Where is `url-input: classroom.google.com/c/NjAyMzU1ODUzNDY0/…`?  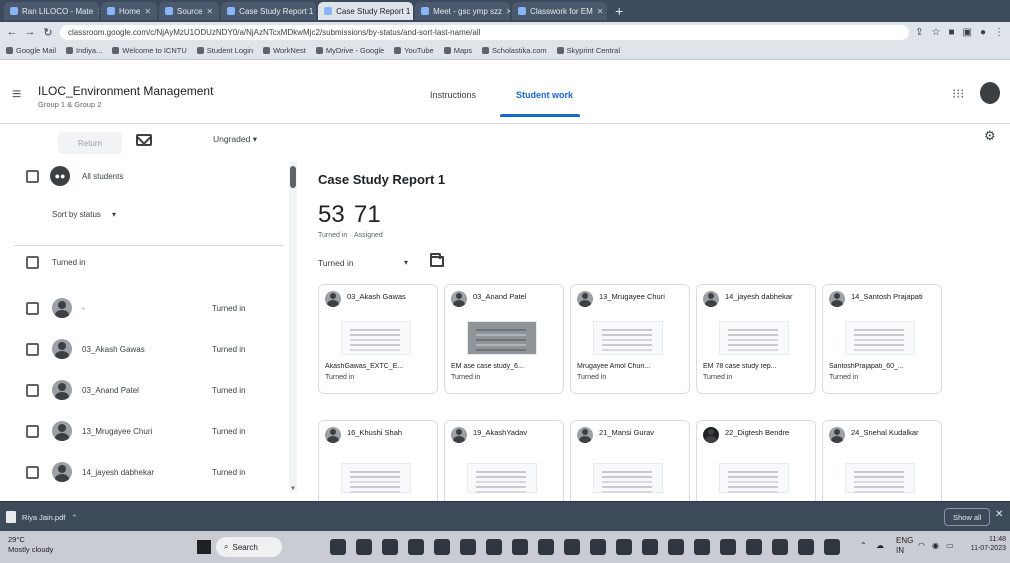 url-input: classroom.google.com/c/NjAyMzU1ODUzNDY0/… is located at coordinates (485, 32).